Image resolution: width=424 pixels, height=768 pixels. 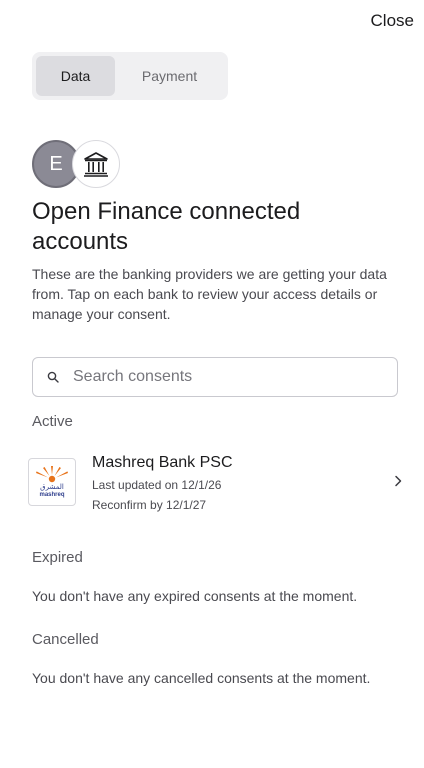 What do you see at coordinates (52, 421) in the screenshot?
I see `section-label-active: Active` at bounding box center [52, 421].